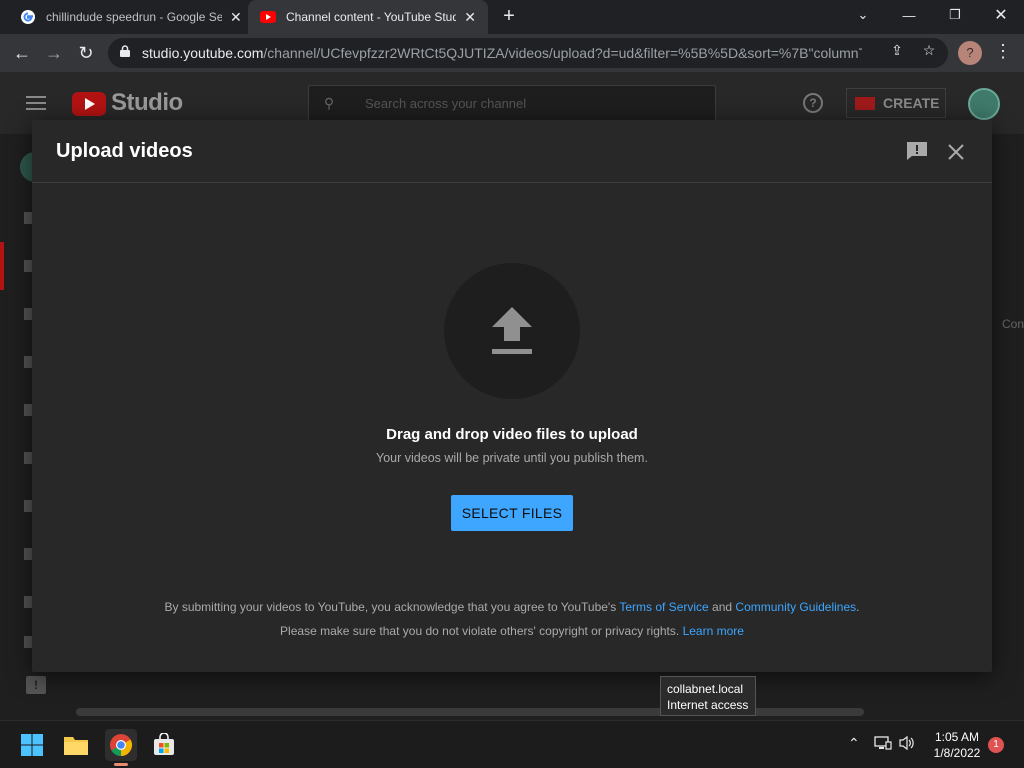  I want to click on reload-icon: ↻, so click(86, 53).